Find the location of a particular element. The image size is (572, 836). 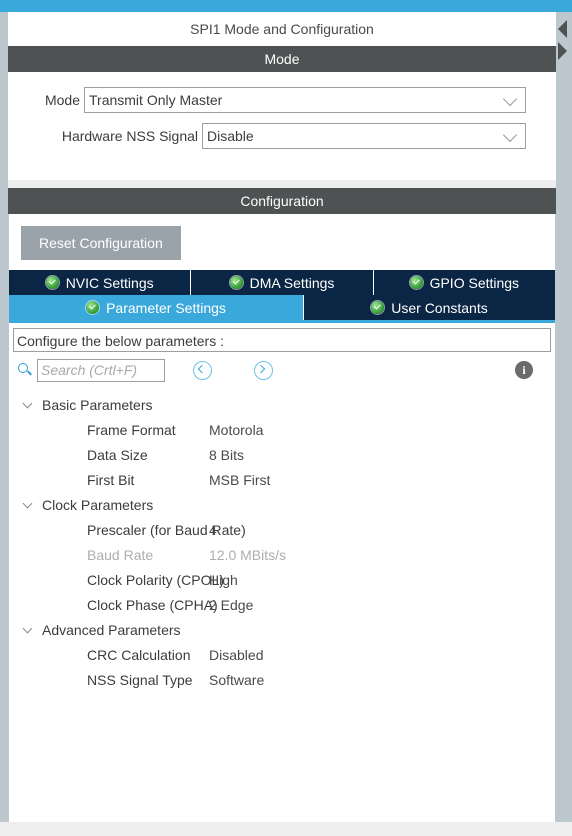

mode-section-header: Mode is located at coordinates (282, 59).